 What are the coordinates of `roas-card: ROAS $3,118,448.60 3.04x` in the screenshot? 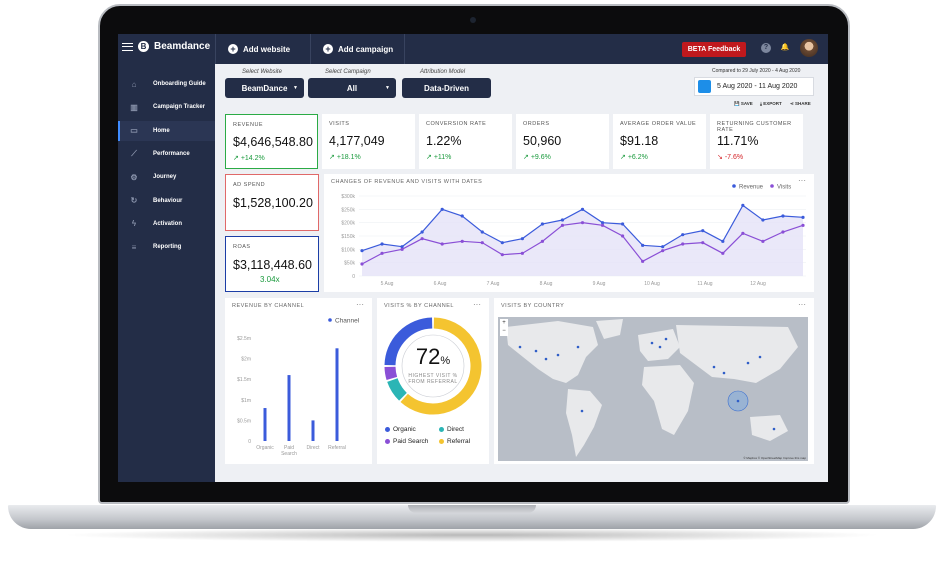 It's located at (272, 264).